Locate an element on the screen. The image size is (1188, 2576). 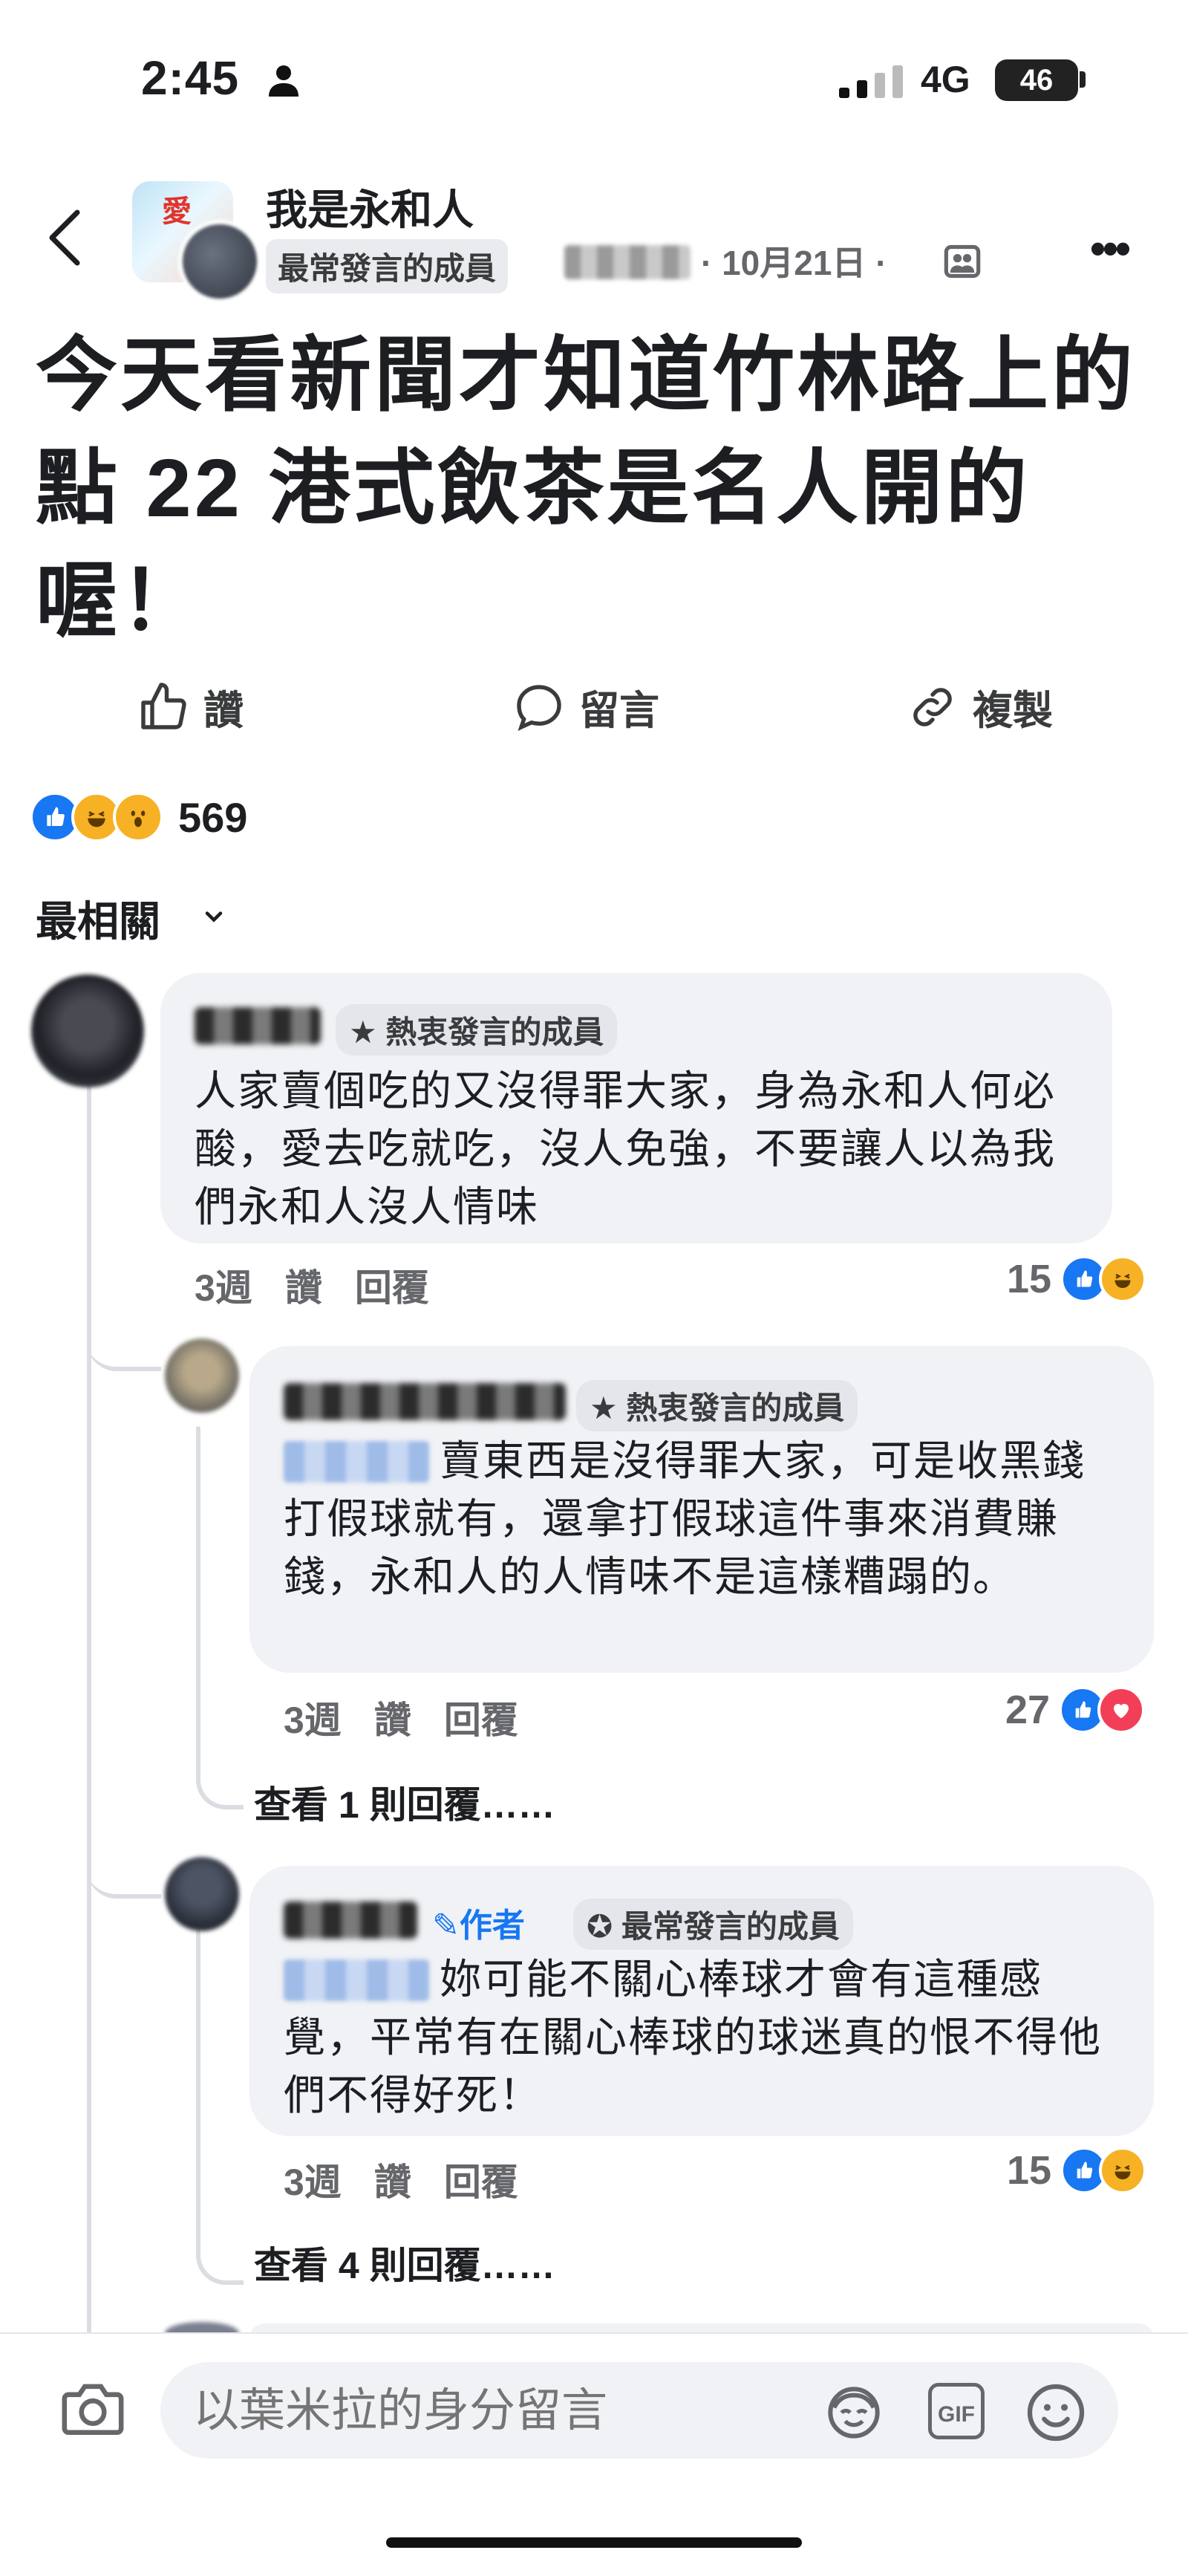
gif-button: GIF is located at coordinates (957, 2411).